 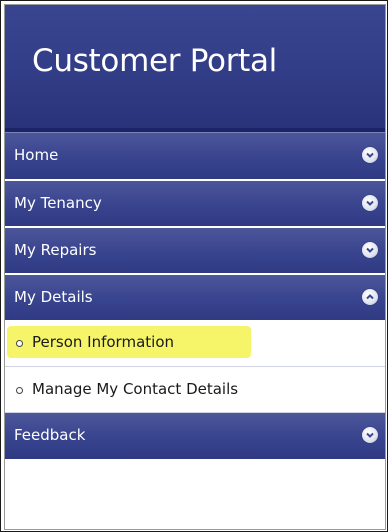 What do you see at coordinates (195, 343) in the screenshot?
I see `submenu-item-person-information: Person Information` at bounding box center [195, 343].